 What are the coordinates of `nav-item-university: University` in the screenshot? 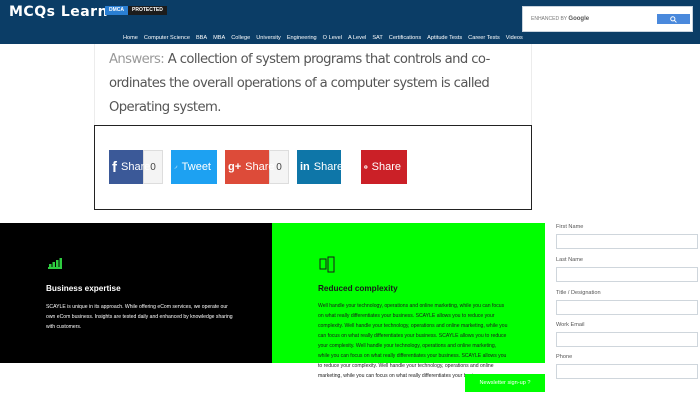 It's located at (268, 38).